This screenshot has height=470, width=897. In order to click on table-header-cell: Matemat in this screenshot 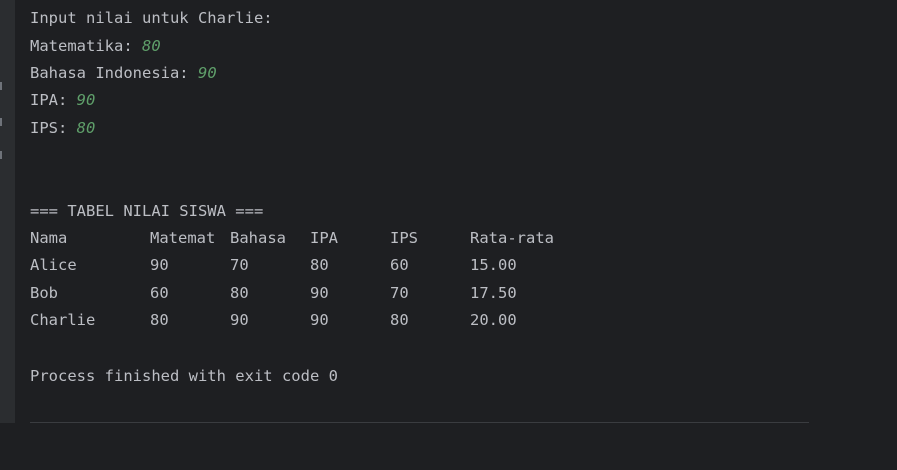, I will do `click(183, 238)`.